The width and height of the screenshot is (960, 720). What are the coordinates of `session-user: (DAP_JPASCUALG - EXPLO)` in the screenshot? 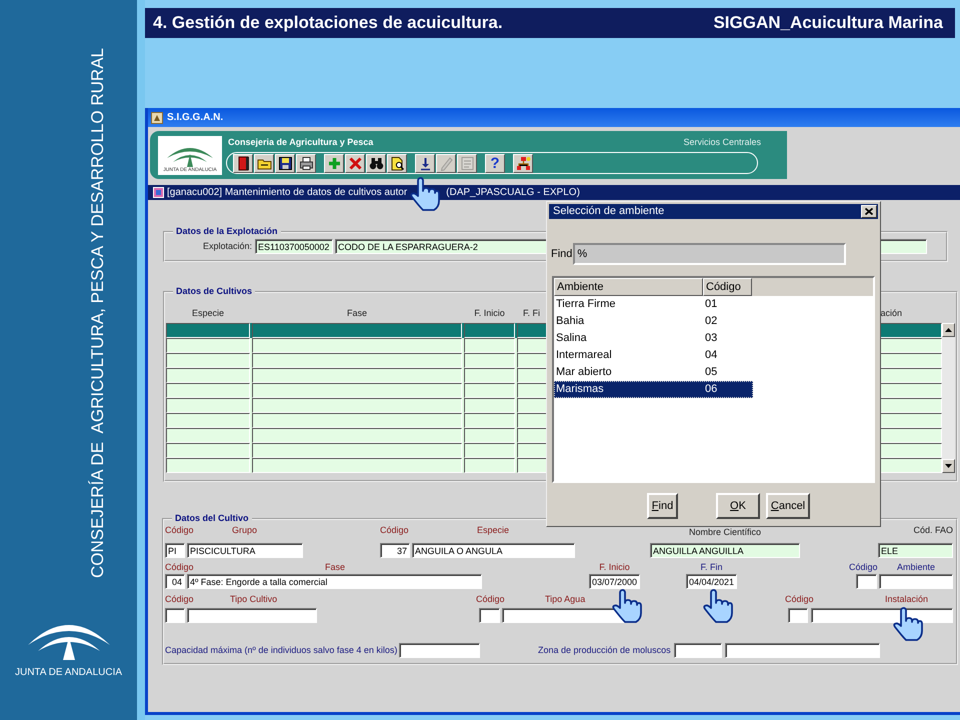 It's located at (513, 193).